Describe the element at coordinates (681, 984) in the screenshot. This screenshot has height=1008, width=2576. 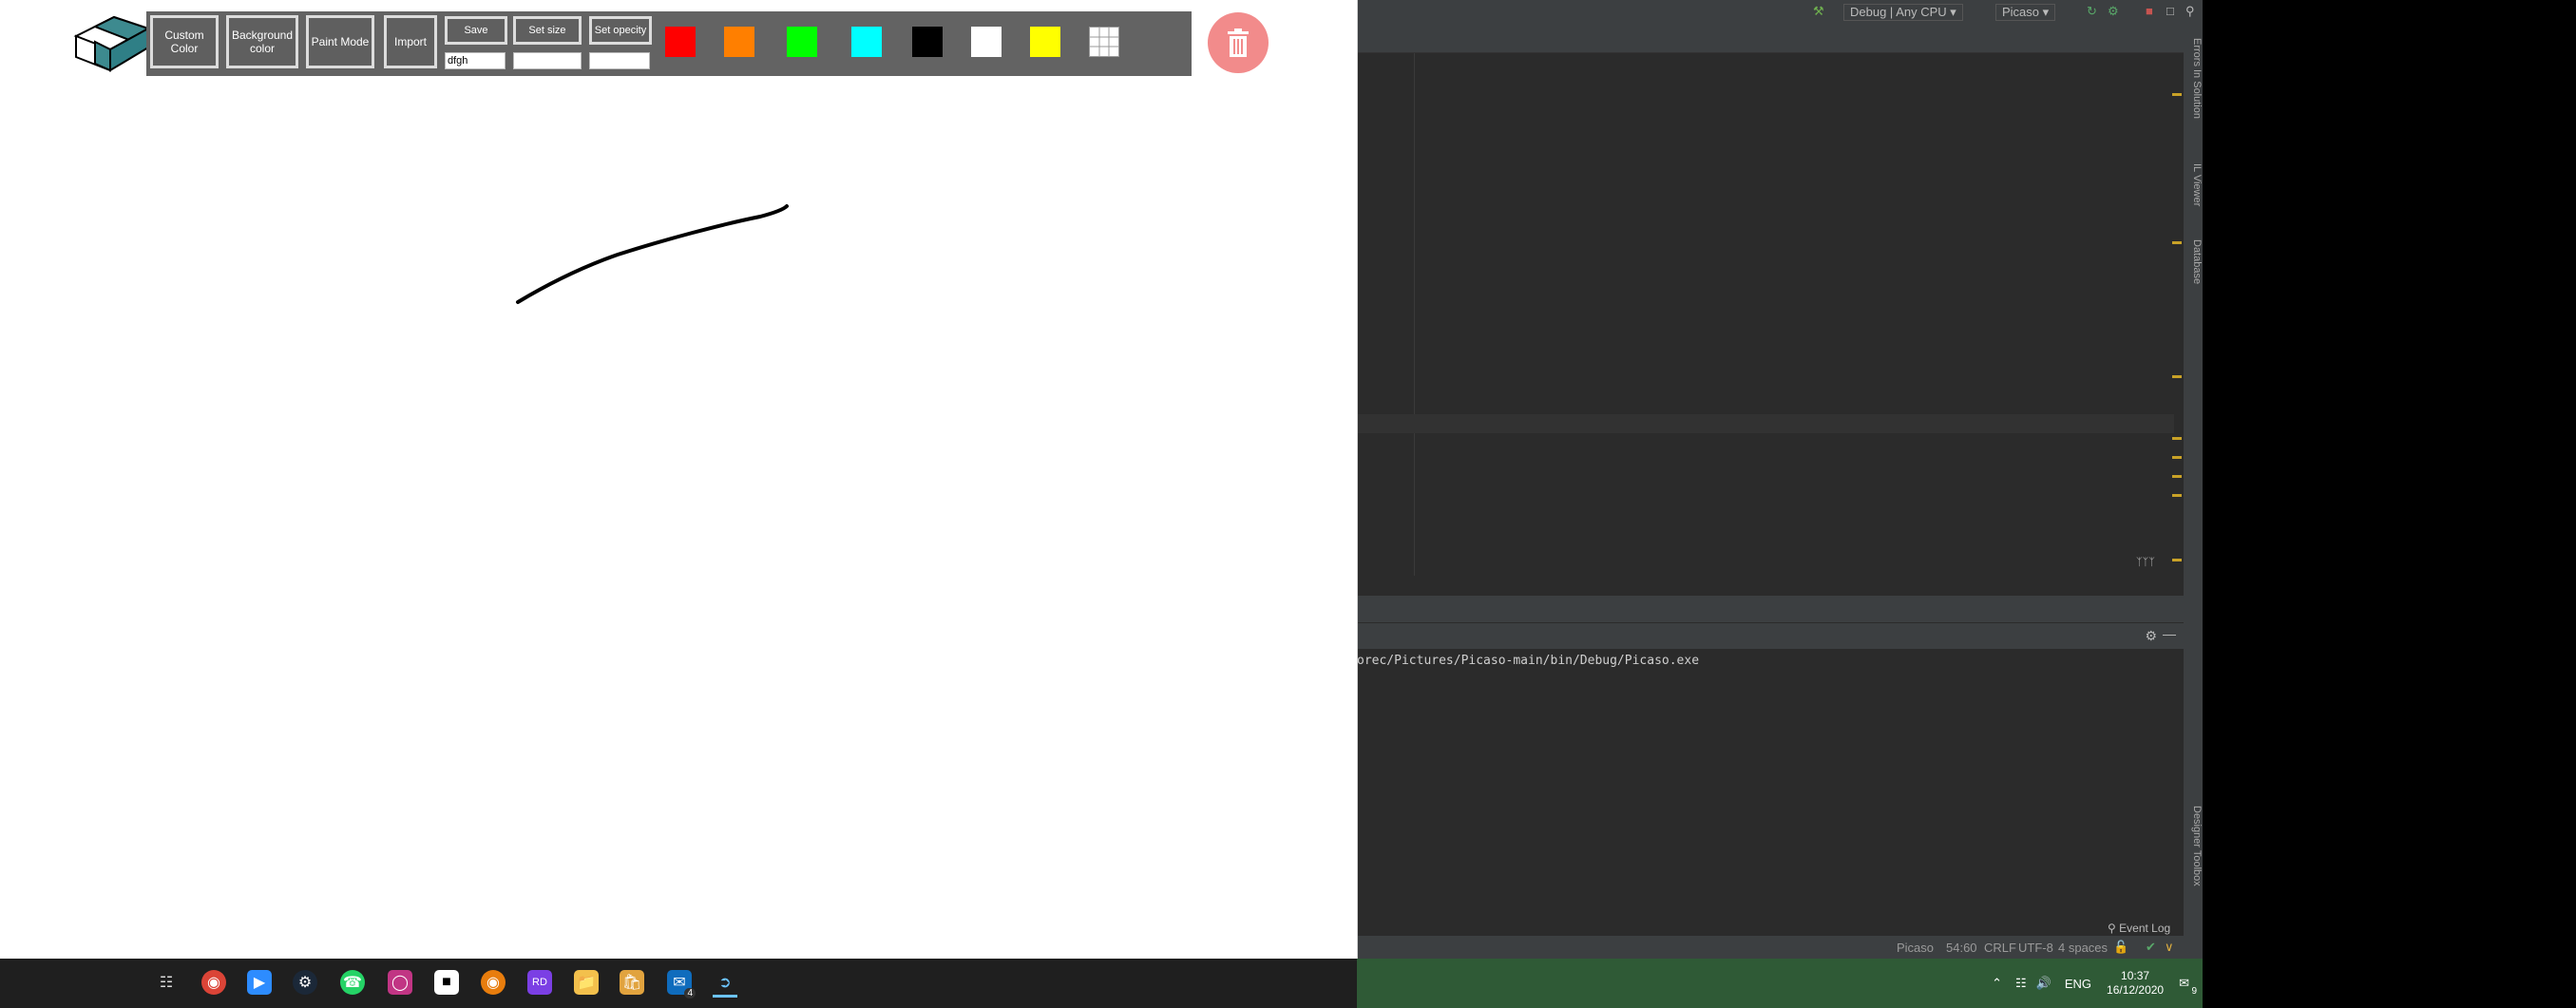
I see `mail-icon: ✉ 4` at that location.